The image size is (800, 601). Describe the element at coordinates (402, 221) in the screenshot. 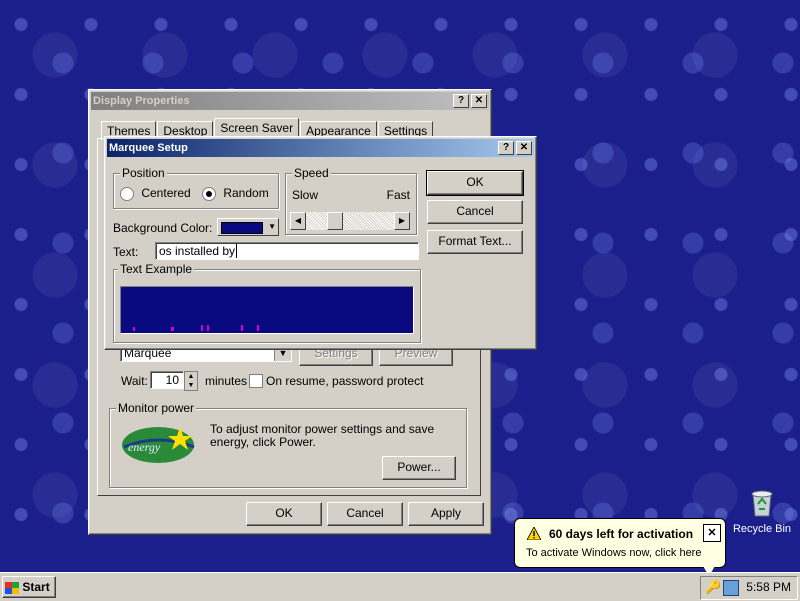

I see `scroll-right-icon: ▶` at that location.